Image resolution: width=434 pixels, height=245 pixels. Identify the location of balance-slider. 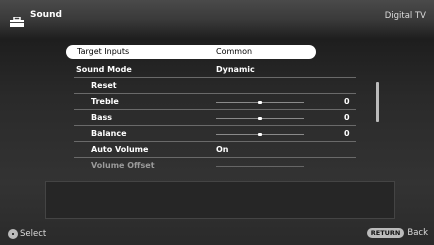
(260, 134).